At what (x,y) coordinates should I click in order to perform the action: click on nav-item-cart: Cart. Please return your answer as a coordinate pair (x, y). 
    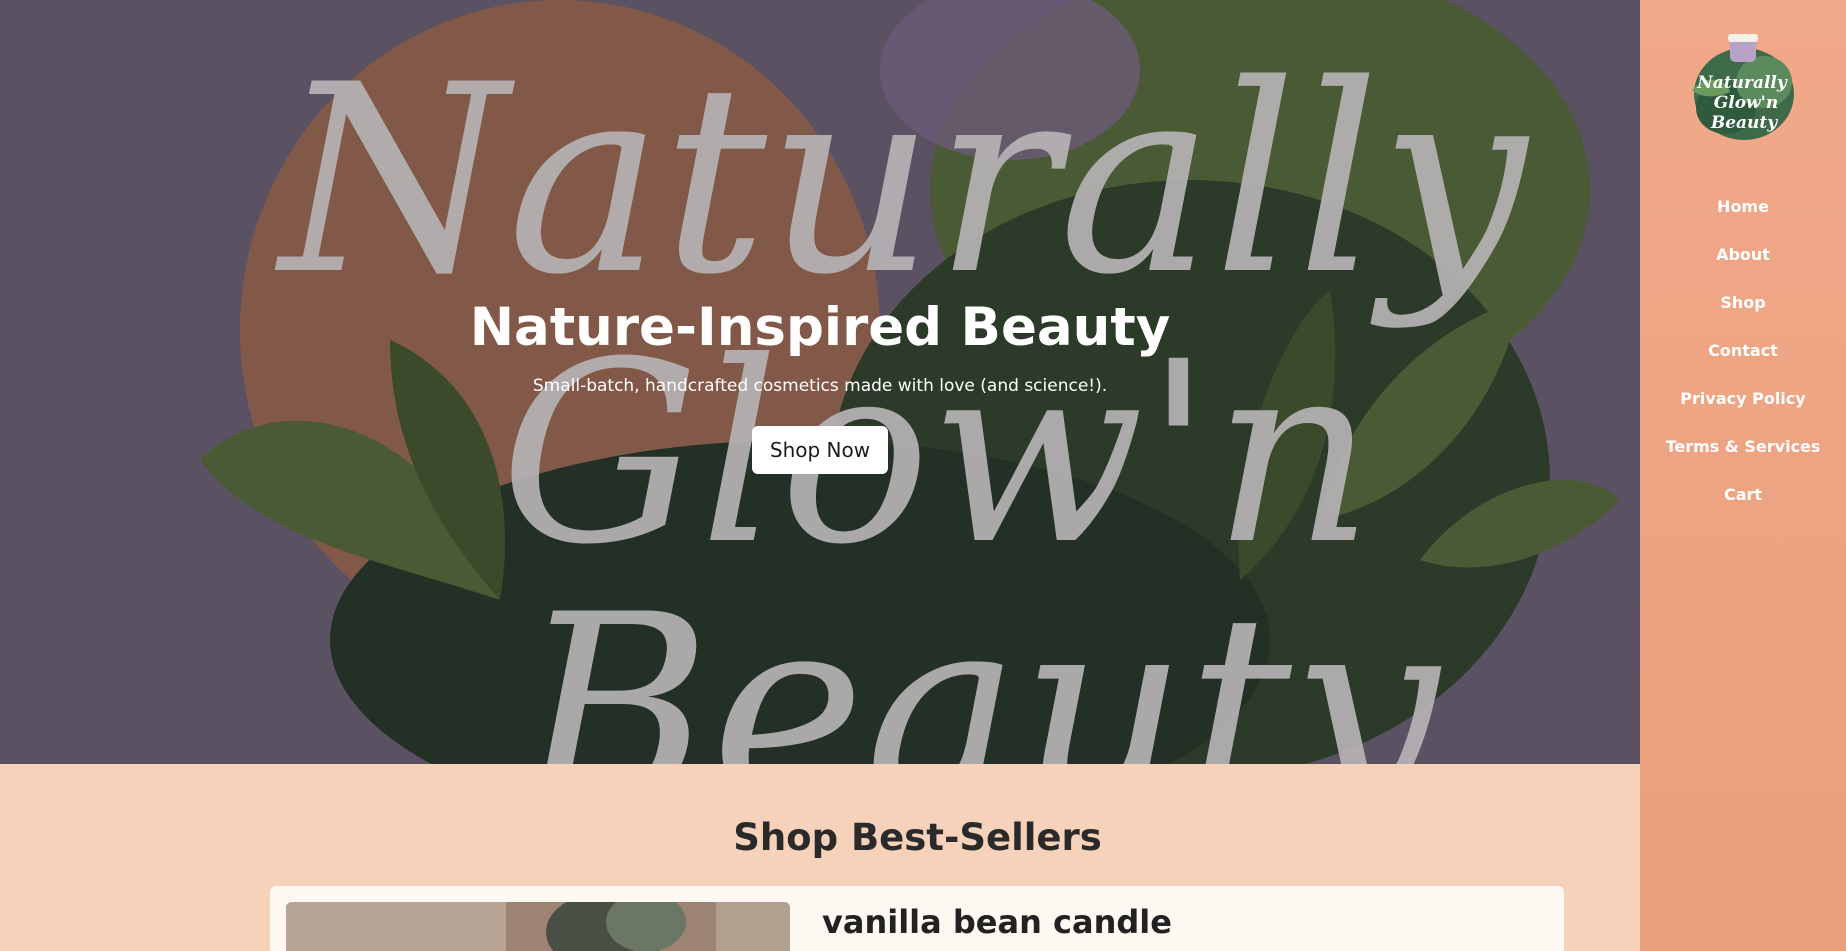
    Looking at the image, I should click on (1743, 502).